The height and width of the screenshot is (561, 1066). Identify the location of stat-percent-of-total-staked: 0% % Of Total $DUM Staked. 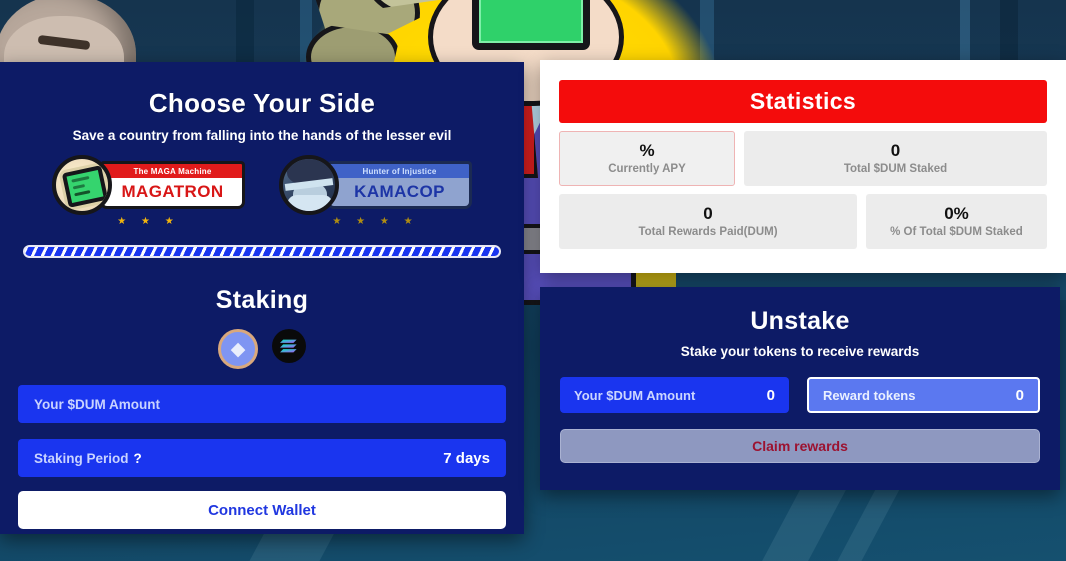
(956, 221).